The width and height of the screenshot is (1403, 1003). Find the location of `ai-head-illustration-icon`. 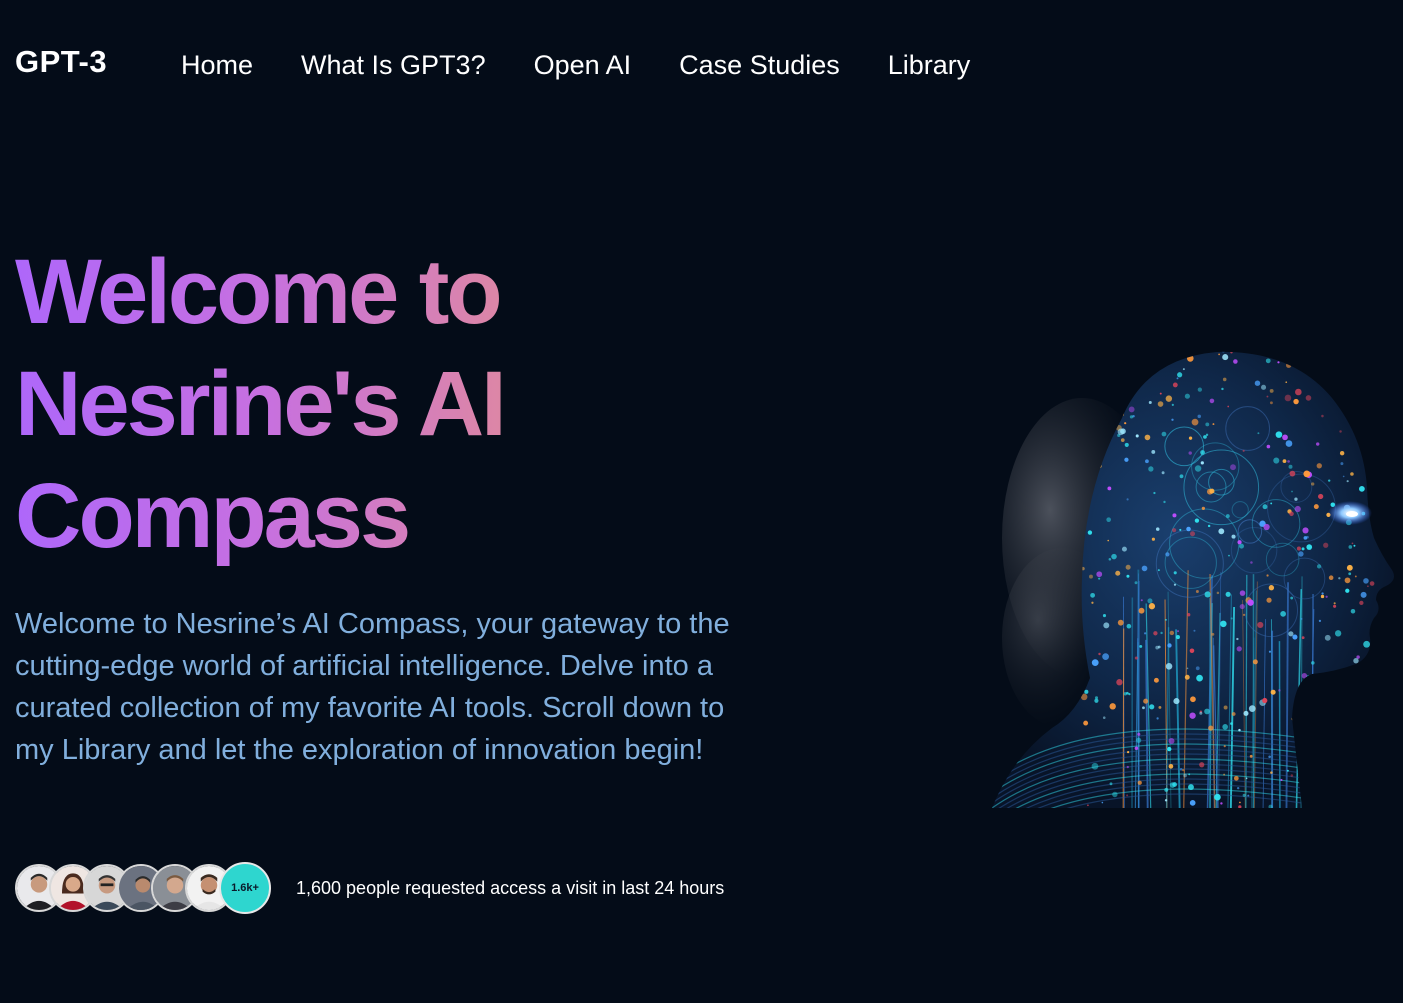

ai-head-illustration-icon is located at coordinates (1187, 578).